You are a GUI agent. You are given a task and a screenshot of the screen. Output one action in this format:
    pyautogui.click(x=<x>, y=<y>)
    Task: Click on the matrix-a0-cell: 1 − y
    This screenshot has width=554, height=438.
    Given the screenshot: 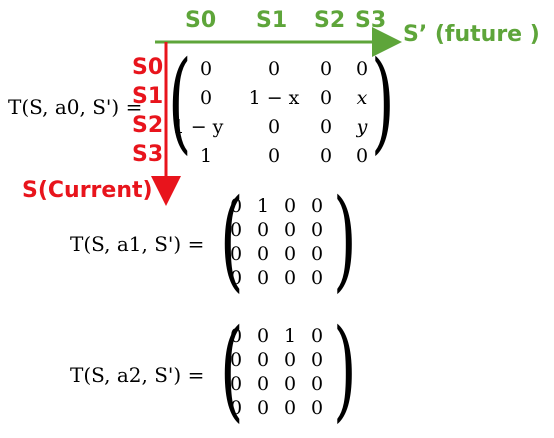 What is the action you would take?
    pyautogui.click(x=198, y=127)
    